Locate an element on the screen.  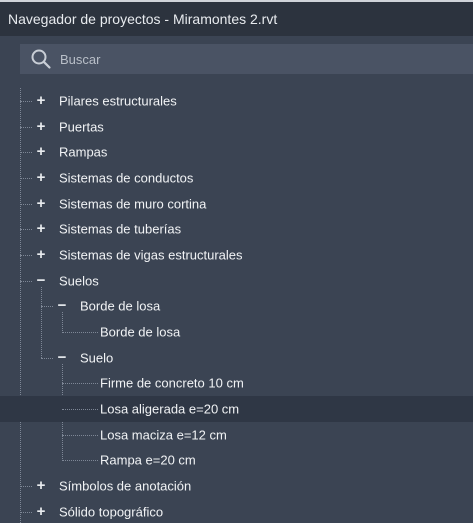
tree-item: Losa aligerada e=20 cm is located at coordinates (236, 409).